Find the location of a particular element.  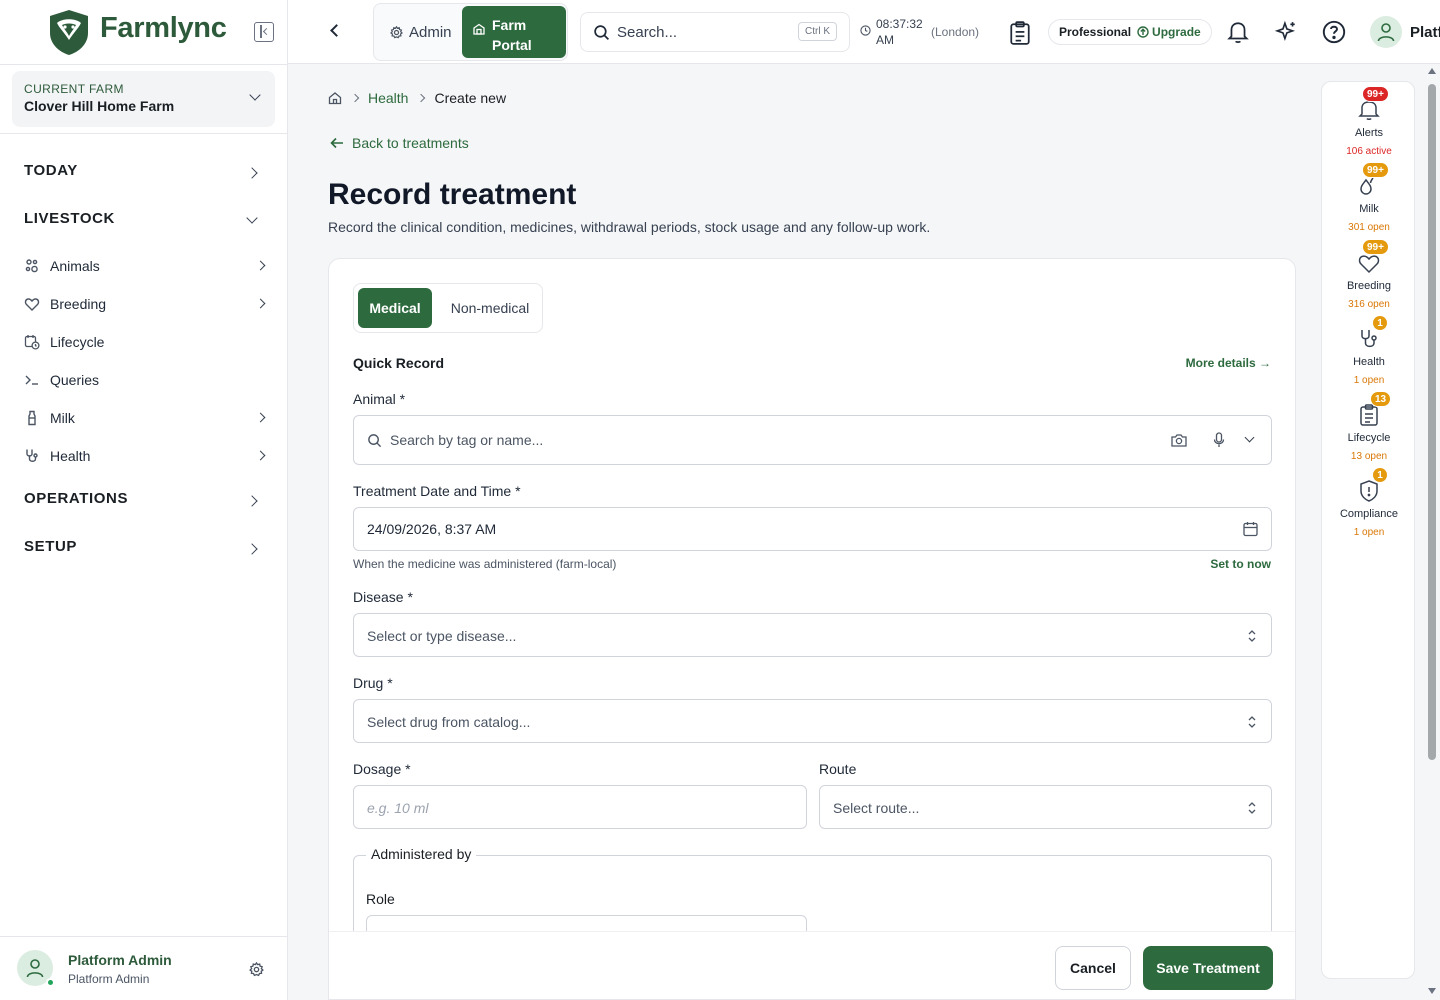

heart-icon is located at coordinates (32, 304).